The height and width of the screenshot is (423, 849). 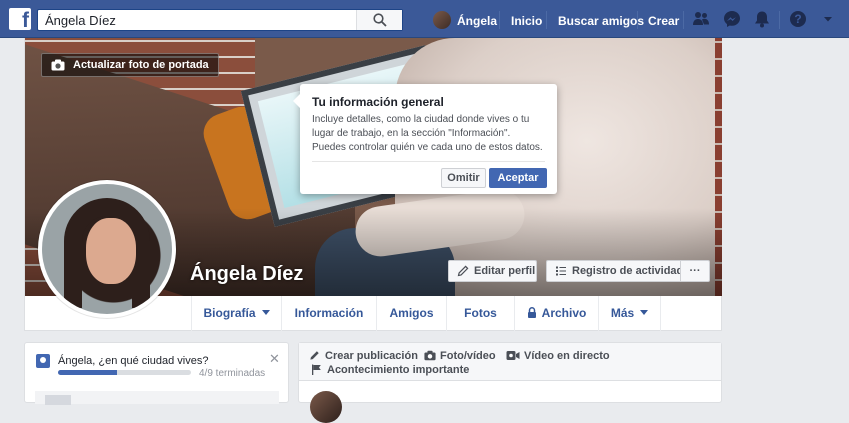 What do you see at coordinates (463, 178) in the screenshot?
I see `skip-button: Omitir` at bounding box center [463, 178].